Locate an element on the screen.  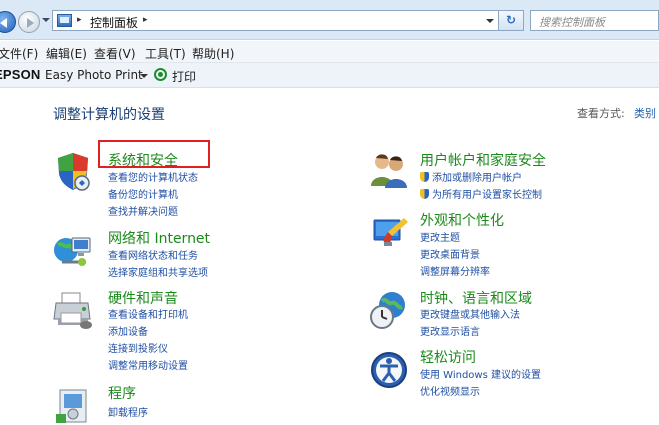
category-system-security: 系统和安全 is located at coordinates (143, 160).